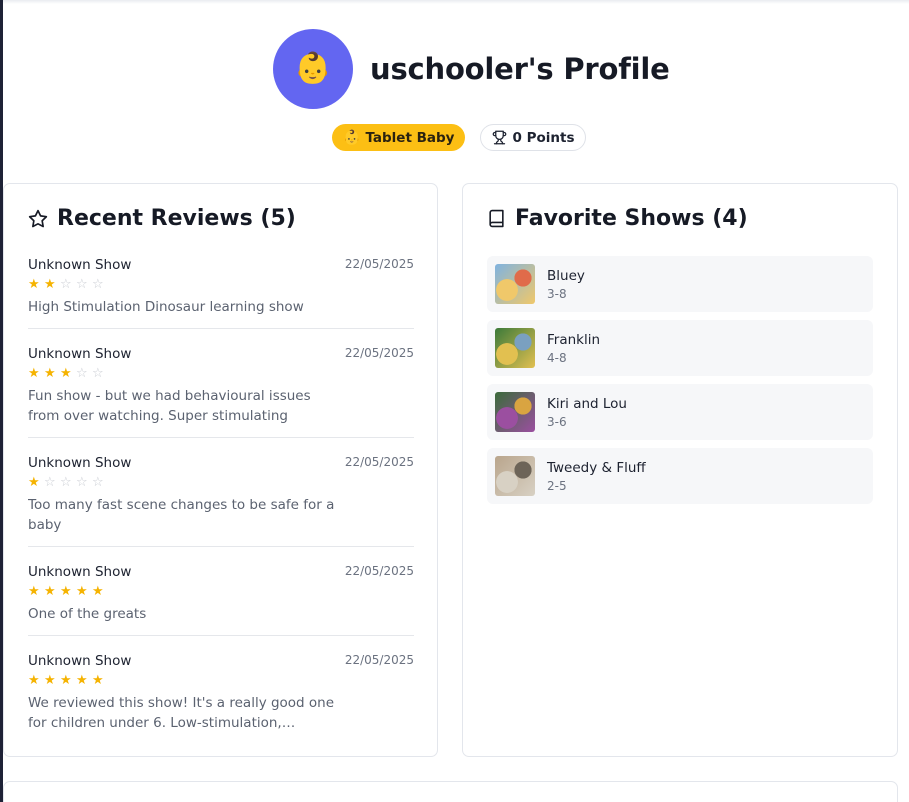 Image resolution: width=909 pixels, height=802 pixels. I want to click on book-icon, so click(496, 218).